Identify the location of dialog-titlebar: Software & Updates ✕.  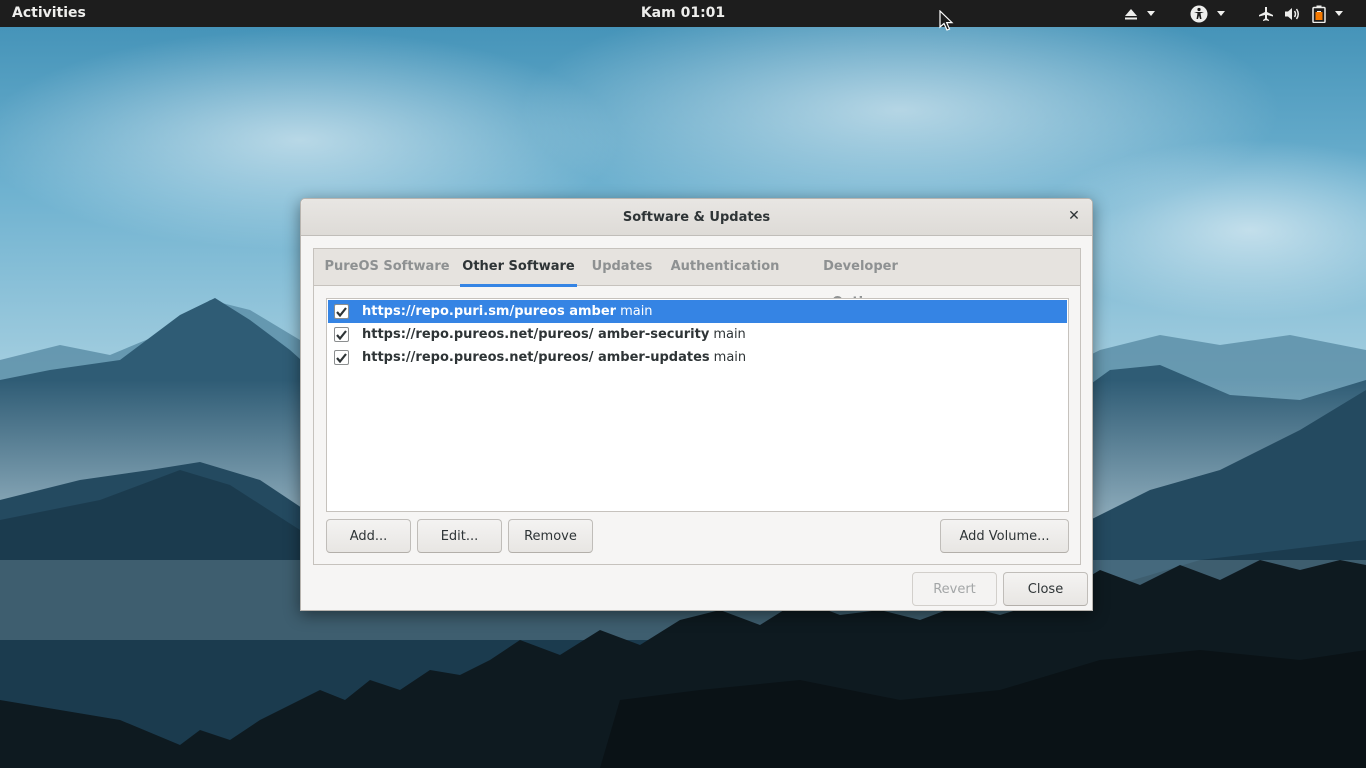
(696, 217).